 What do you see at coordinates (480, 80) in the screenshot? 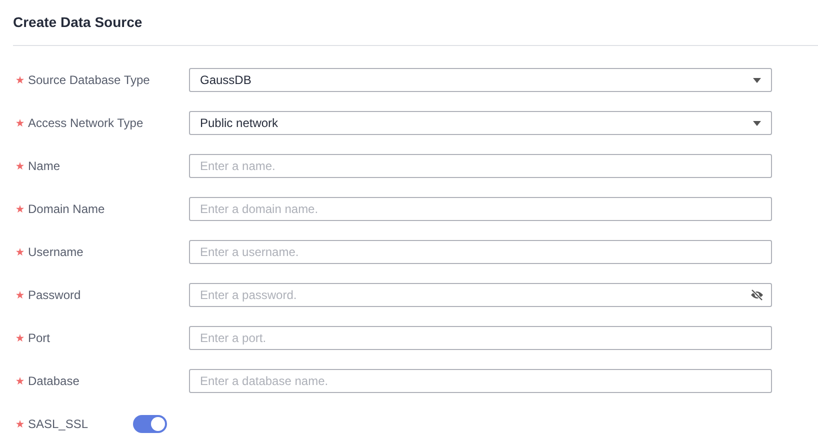
I see `dropdown: GaussDB` at bounding box center [480, 80].